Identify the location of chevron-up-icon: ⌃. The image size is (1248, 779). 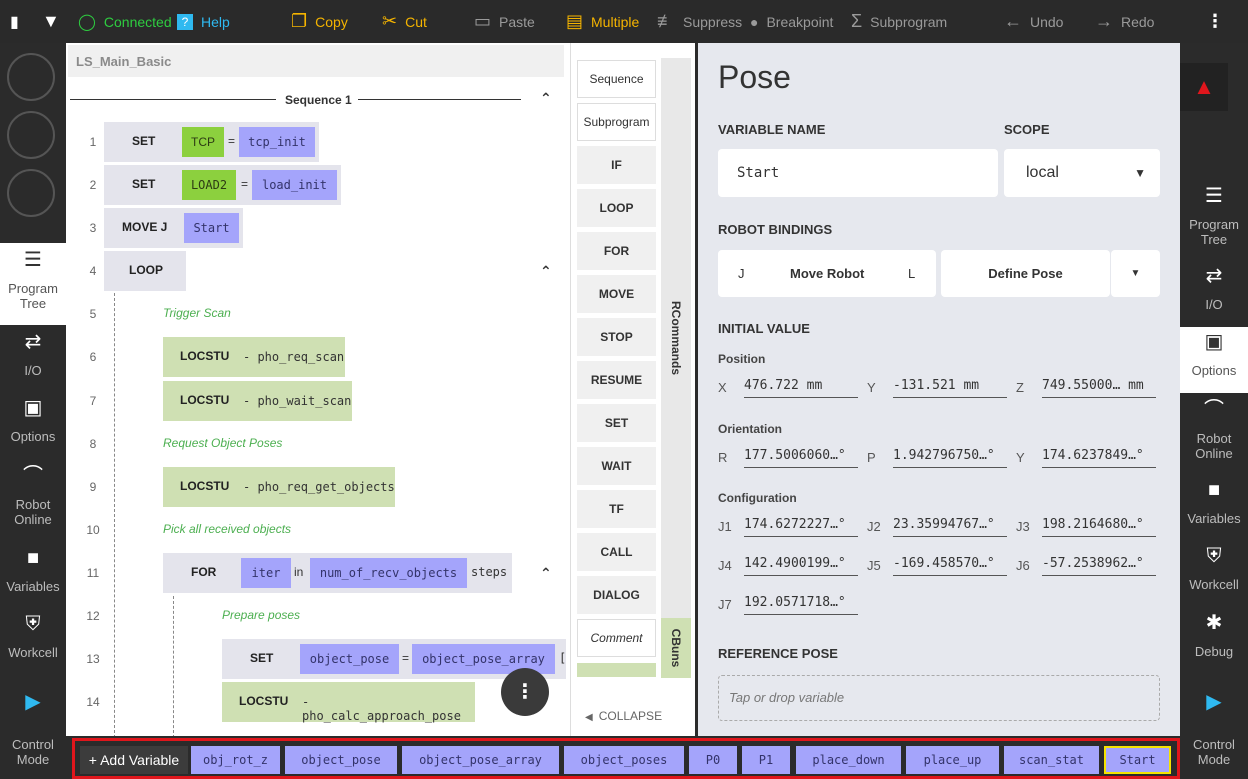
(546, 573).